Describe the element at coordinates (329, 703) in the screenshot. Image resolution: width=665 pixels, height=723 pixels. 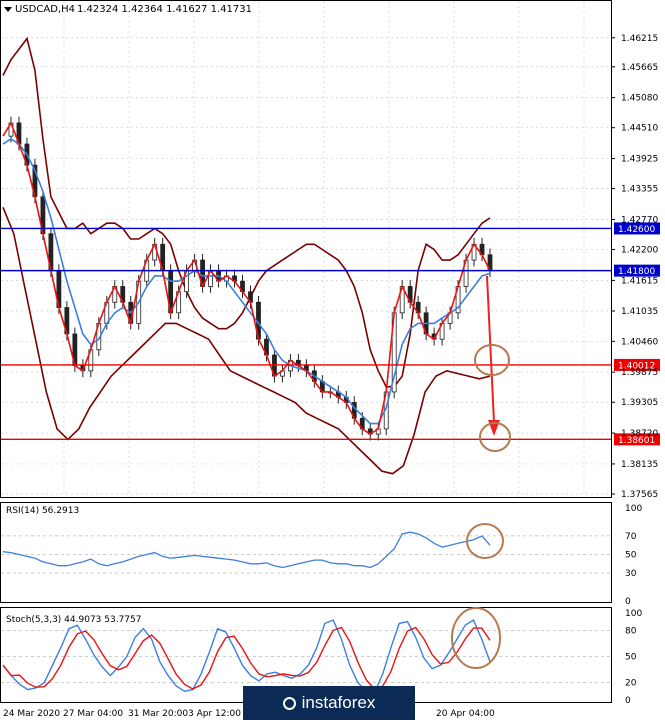
I see `watermark-logo: instaforex` at that location.